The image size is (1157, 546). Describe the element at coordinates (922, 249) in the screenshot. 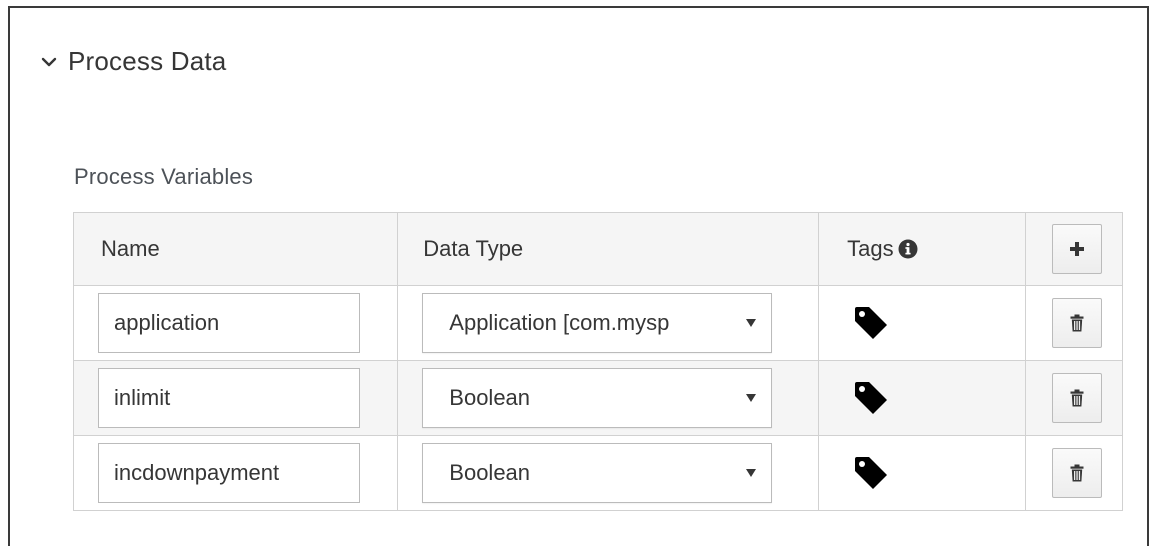

I see `column-header-tags: Tags` at that location.